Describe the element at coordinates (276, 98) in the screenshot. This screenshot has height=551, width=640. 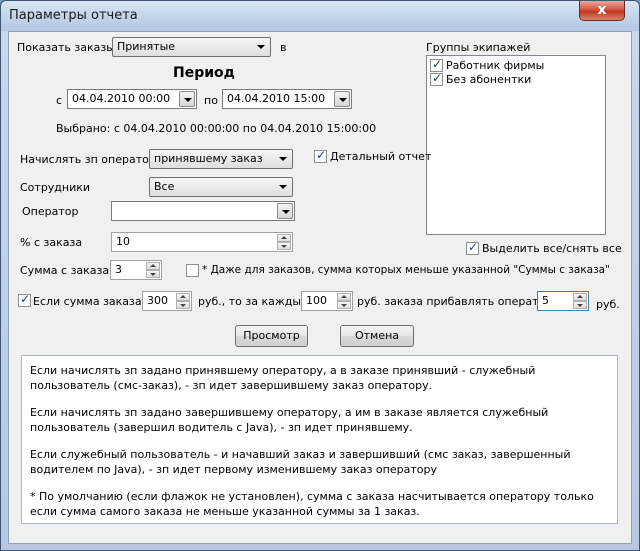
I see `period-to-value: 04.04.2010 15:00` at that location.